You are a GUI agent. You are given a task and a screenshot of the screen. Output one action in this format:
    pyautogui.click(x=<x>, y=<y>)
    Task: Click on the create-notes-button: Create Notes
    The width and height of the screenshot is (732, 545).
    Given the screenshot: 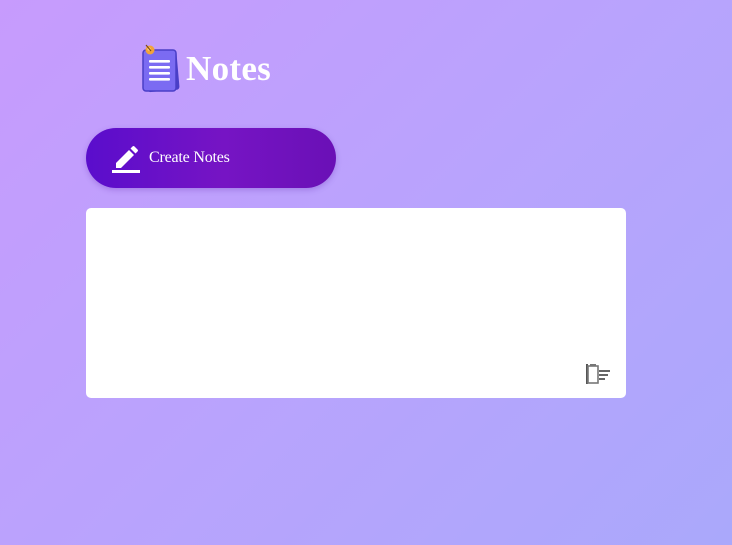 What is the action you would take?
    pyautogui.click(x=211, y=158)
    